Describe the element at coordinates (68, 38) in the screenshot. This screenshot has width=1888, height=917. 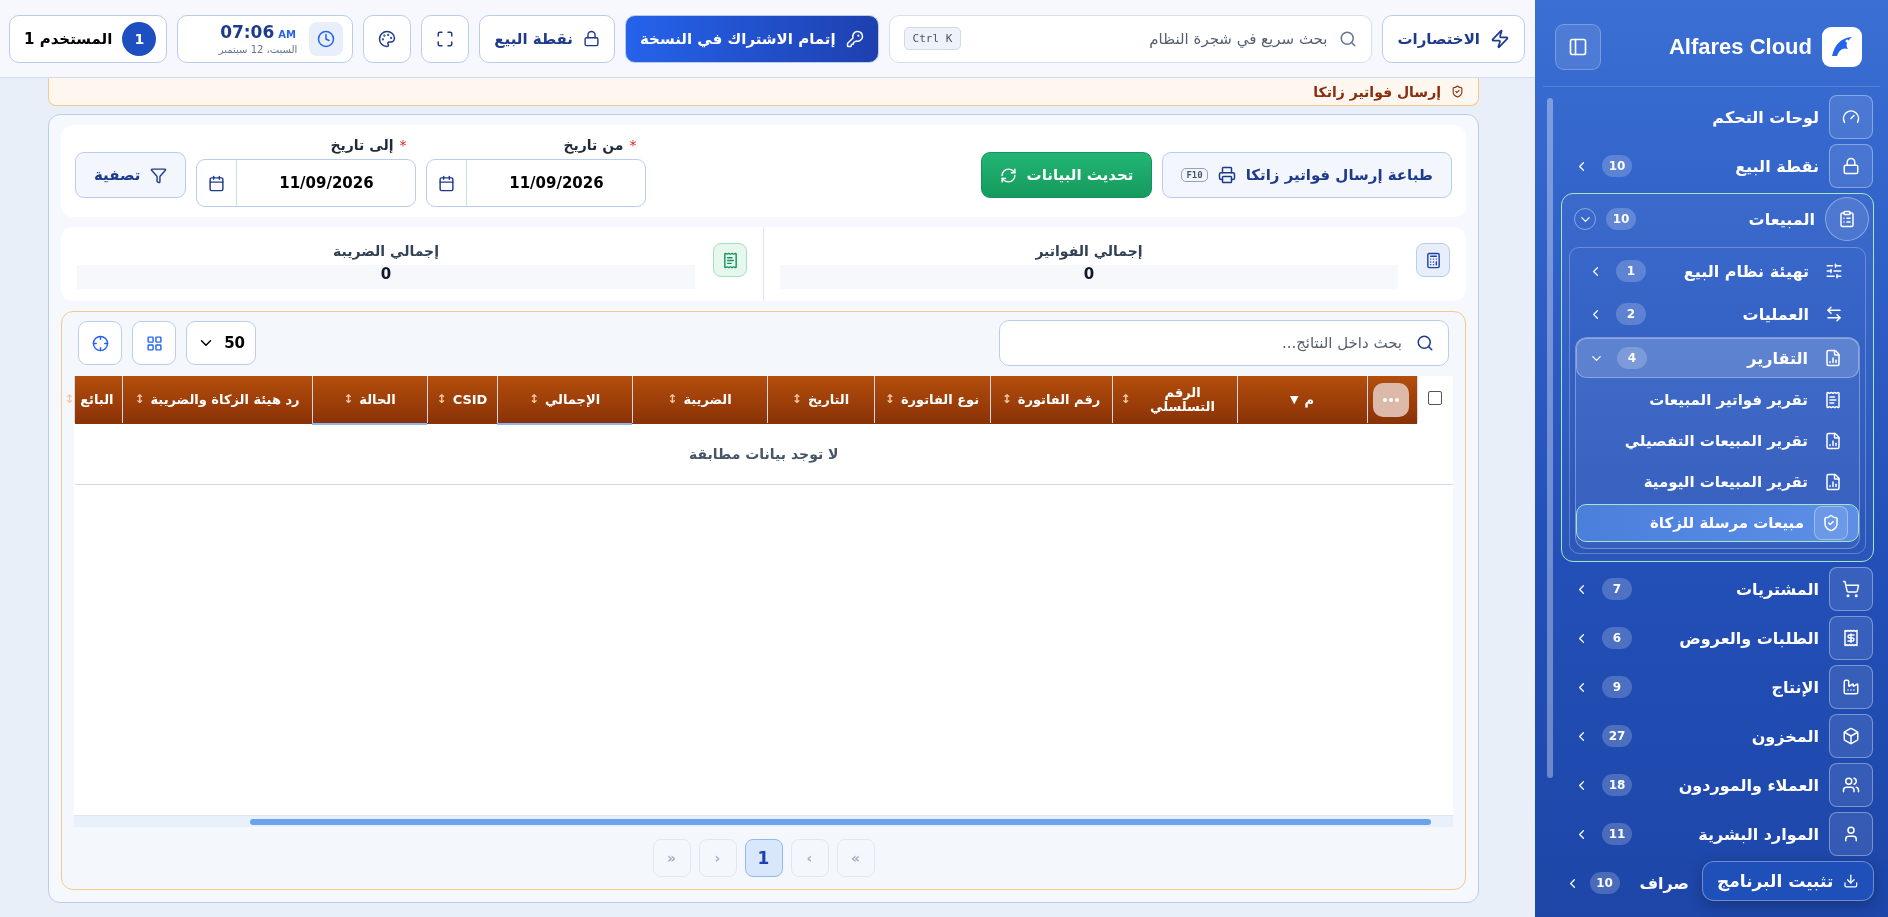
I see `user-name: المستخدم 1` at that location.